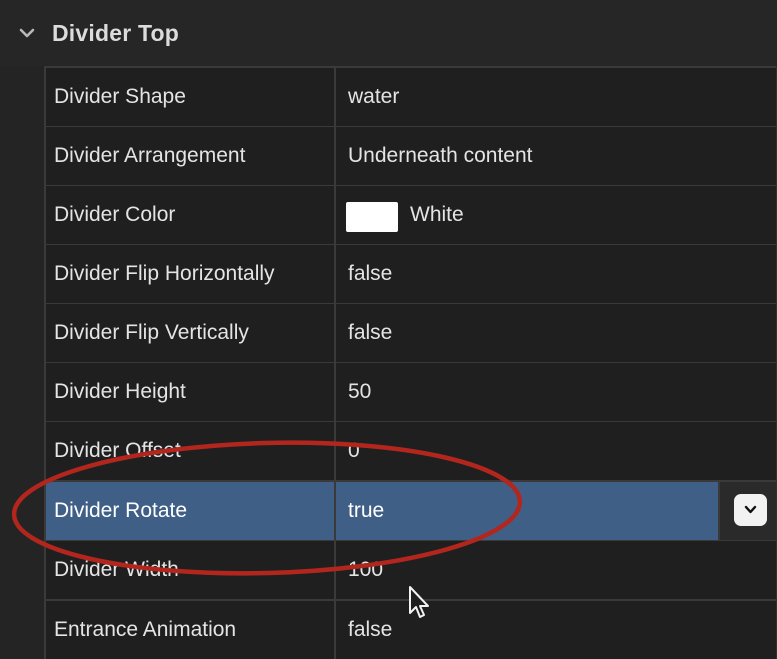  Describe the element at coordinates (27, 33) in the screenshot. I see `chevron-down-icon` at that location.